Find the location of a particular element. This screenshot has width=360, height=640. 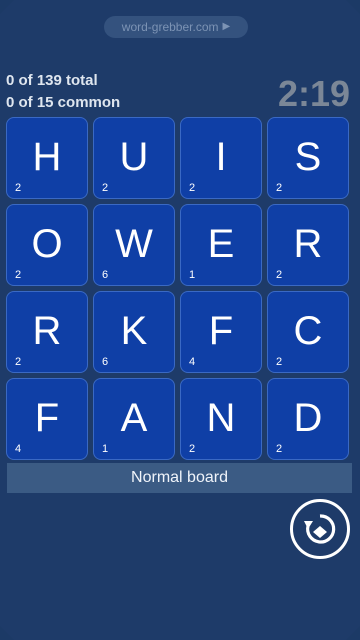

letter-tile: O2 is located at coordinates (47, 245).